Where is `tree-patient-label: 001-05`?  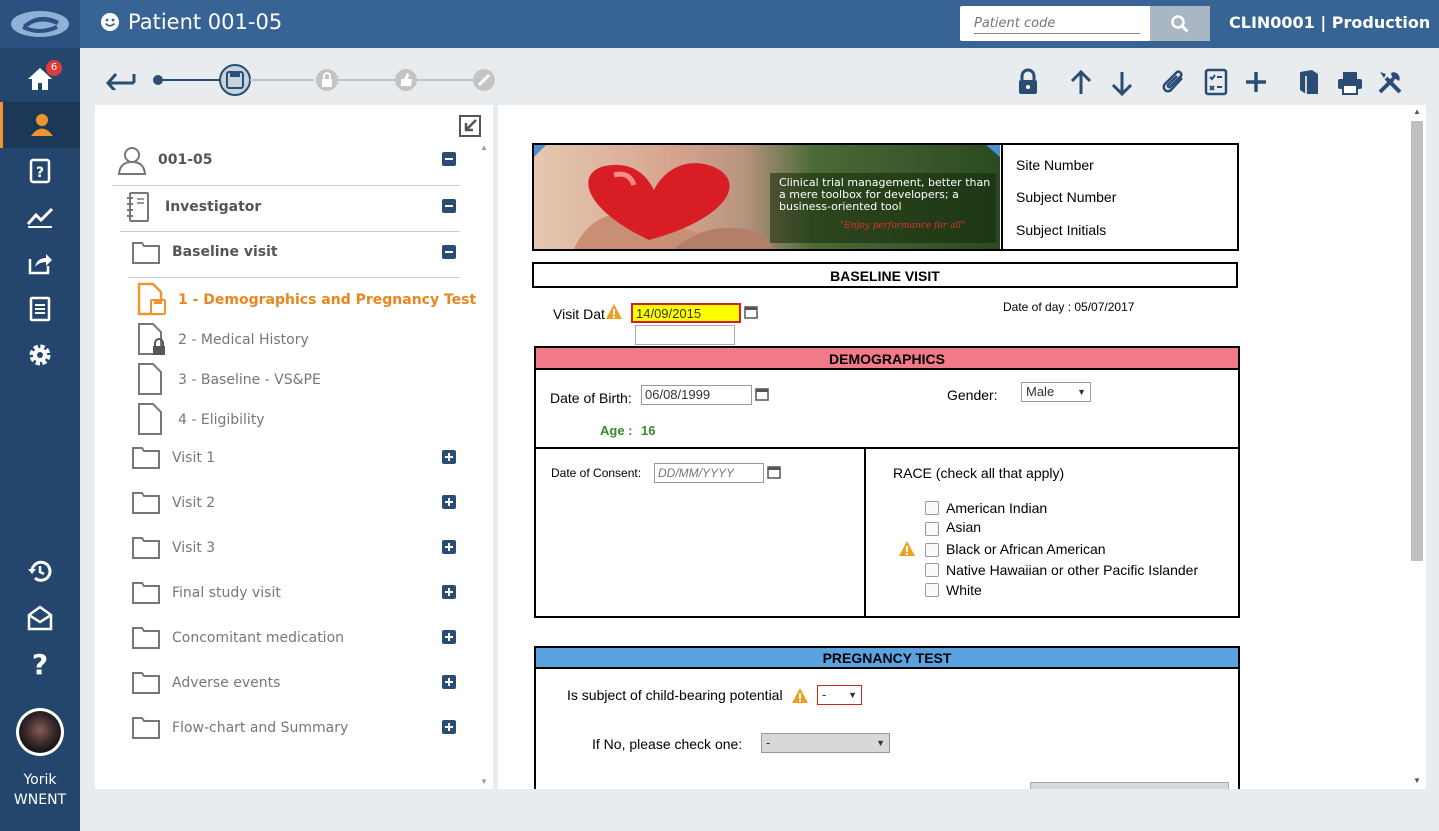
tree-patient-label: 001-05 is located at coordinates (185, 160).